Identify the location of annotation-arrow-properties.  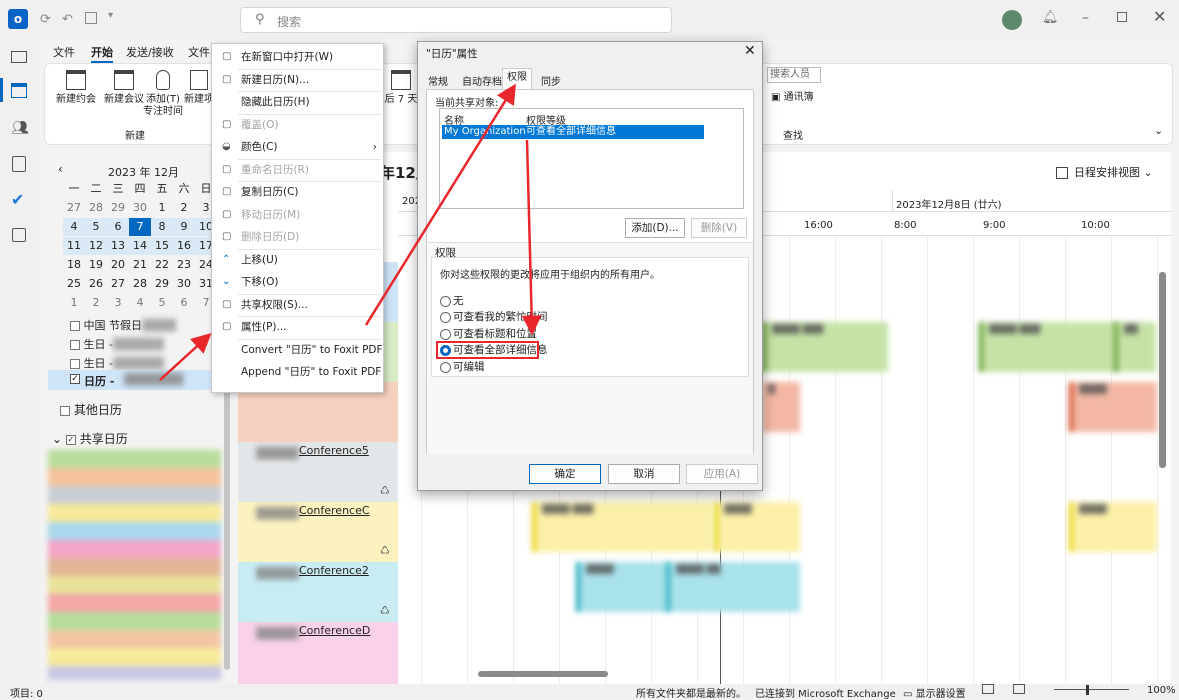
(185, 356).